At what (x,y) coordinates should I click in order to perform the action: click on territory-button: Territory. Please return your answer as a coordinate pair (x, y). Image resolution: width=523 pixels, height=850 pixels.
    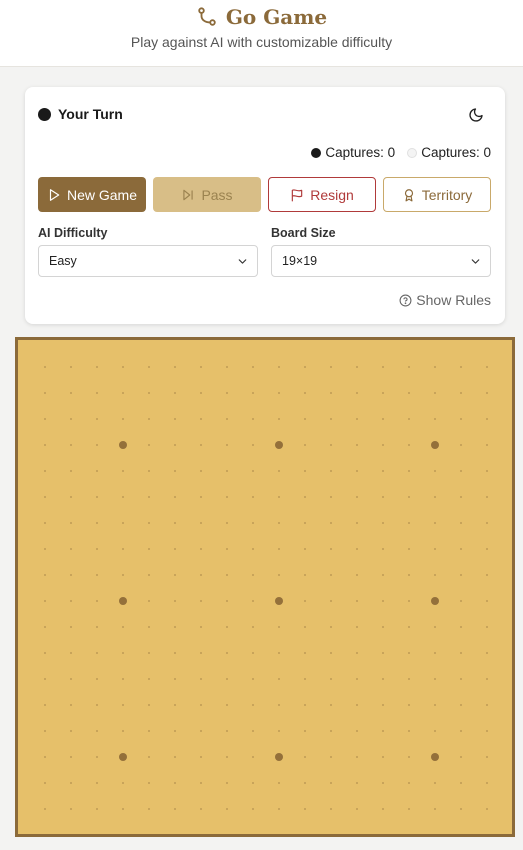
    Looking at the image, I should click on (437, 194).